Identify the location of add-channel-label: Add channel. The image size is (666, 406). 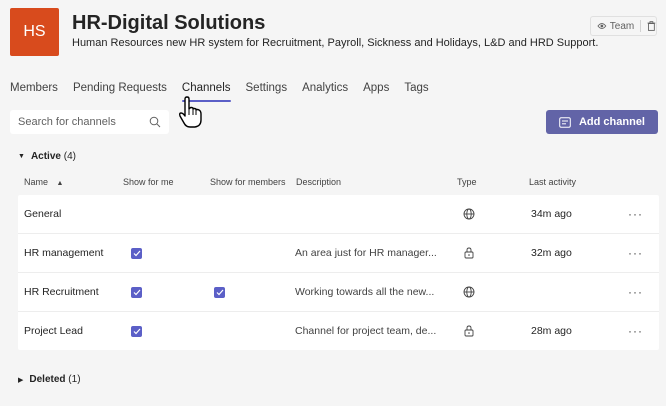
(611, 122).